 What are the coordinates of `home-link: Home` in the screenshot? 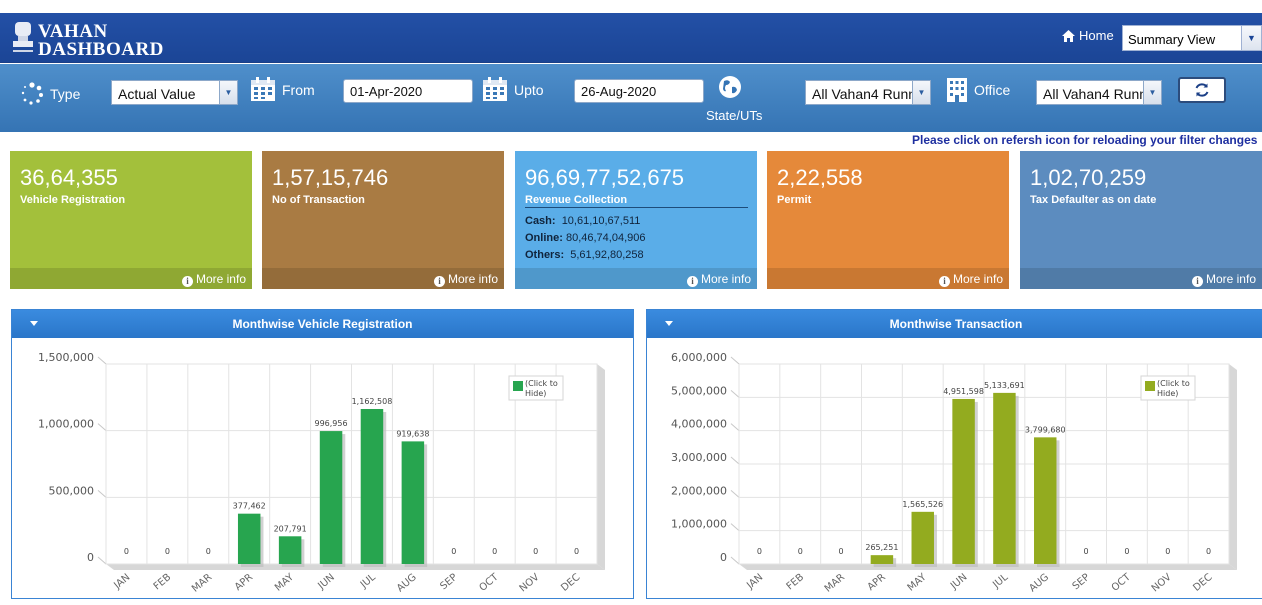 It's located at (1088, 35).